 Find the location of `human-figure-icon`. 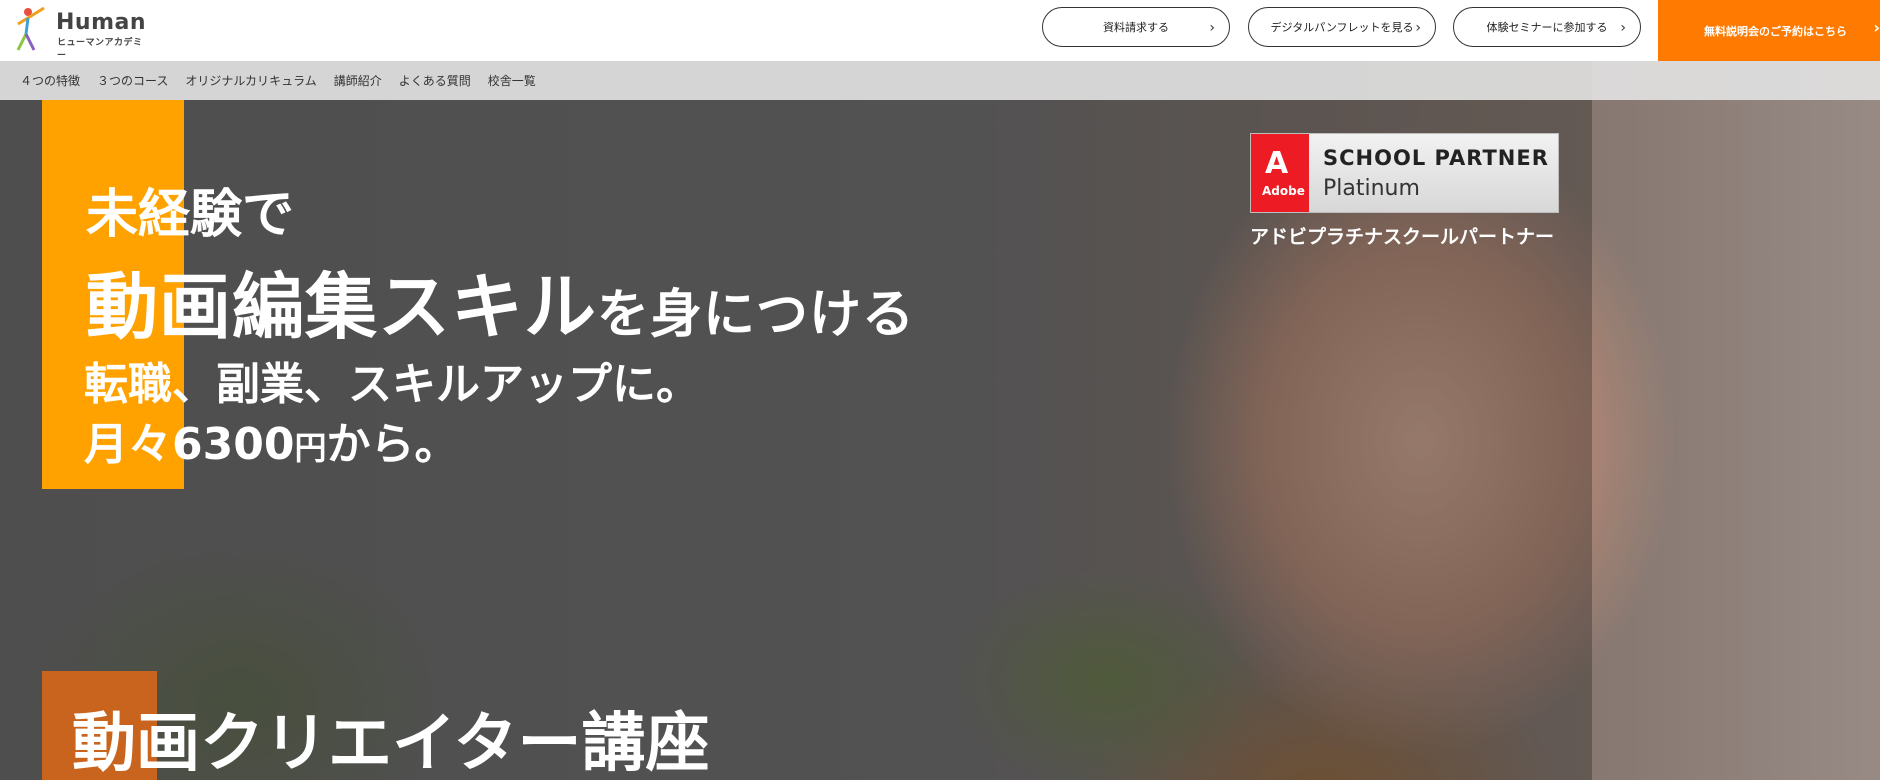

human-figure-icon is located at coordinates (30, 28).